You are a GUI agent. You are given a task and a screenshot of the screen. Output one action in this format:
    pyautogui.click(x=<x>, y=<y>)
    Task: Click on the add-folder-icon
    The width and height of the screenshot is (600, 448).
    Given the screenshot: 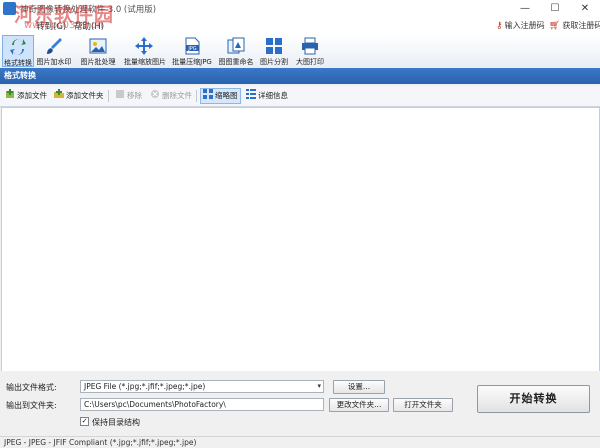 What is the action you would take?
    pyautogui.click(x=59, y=93)
    